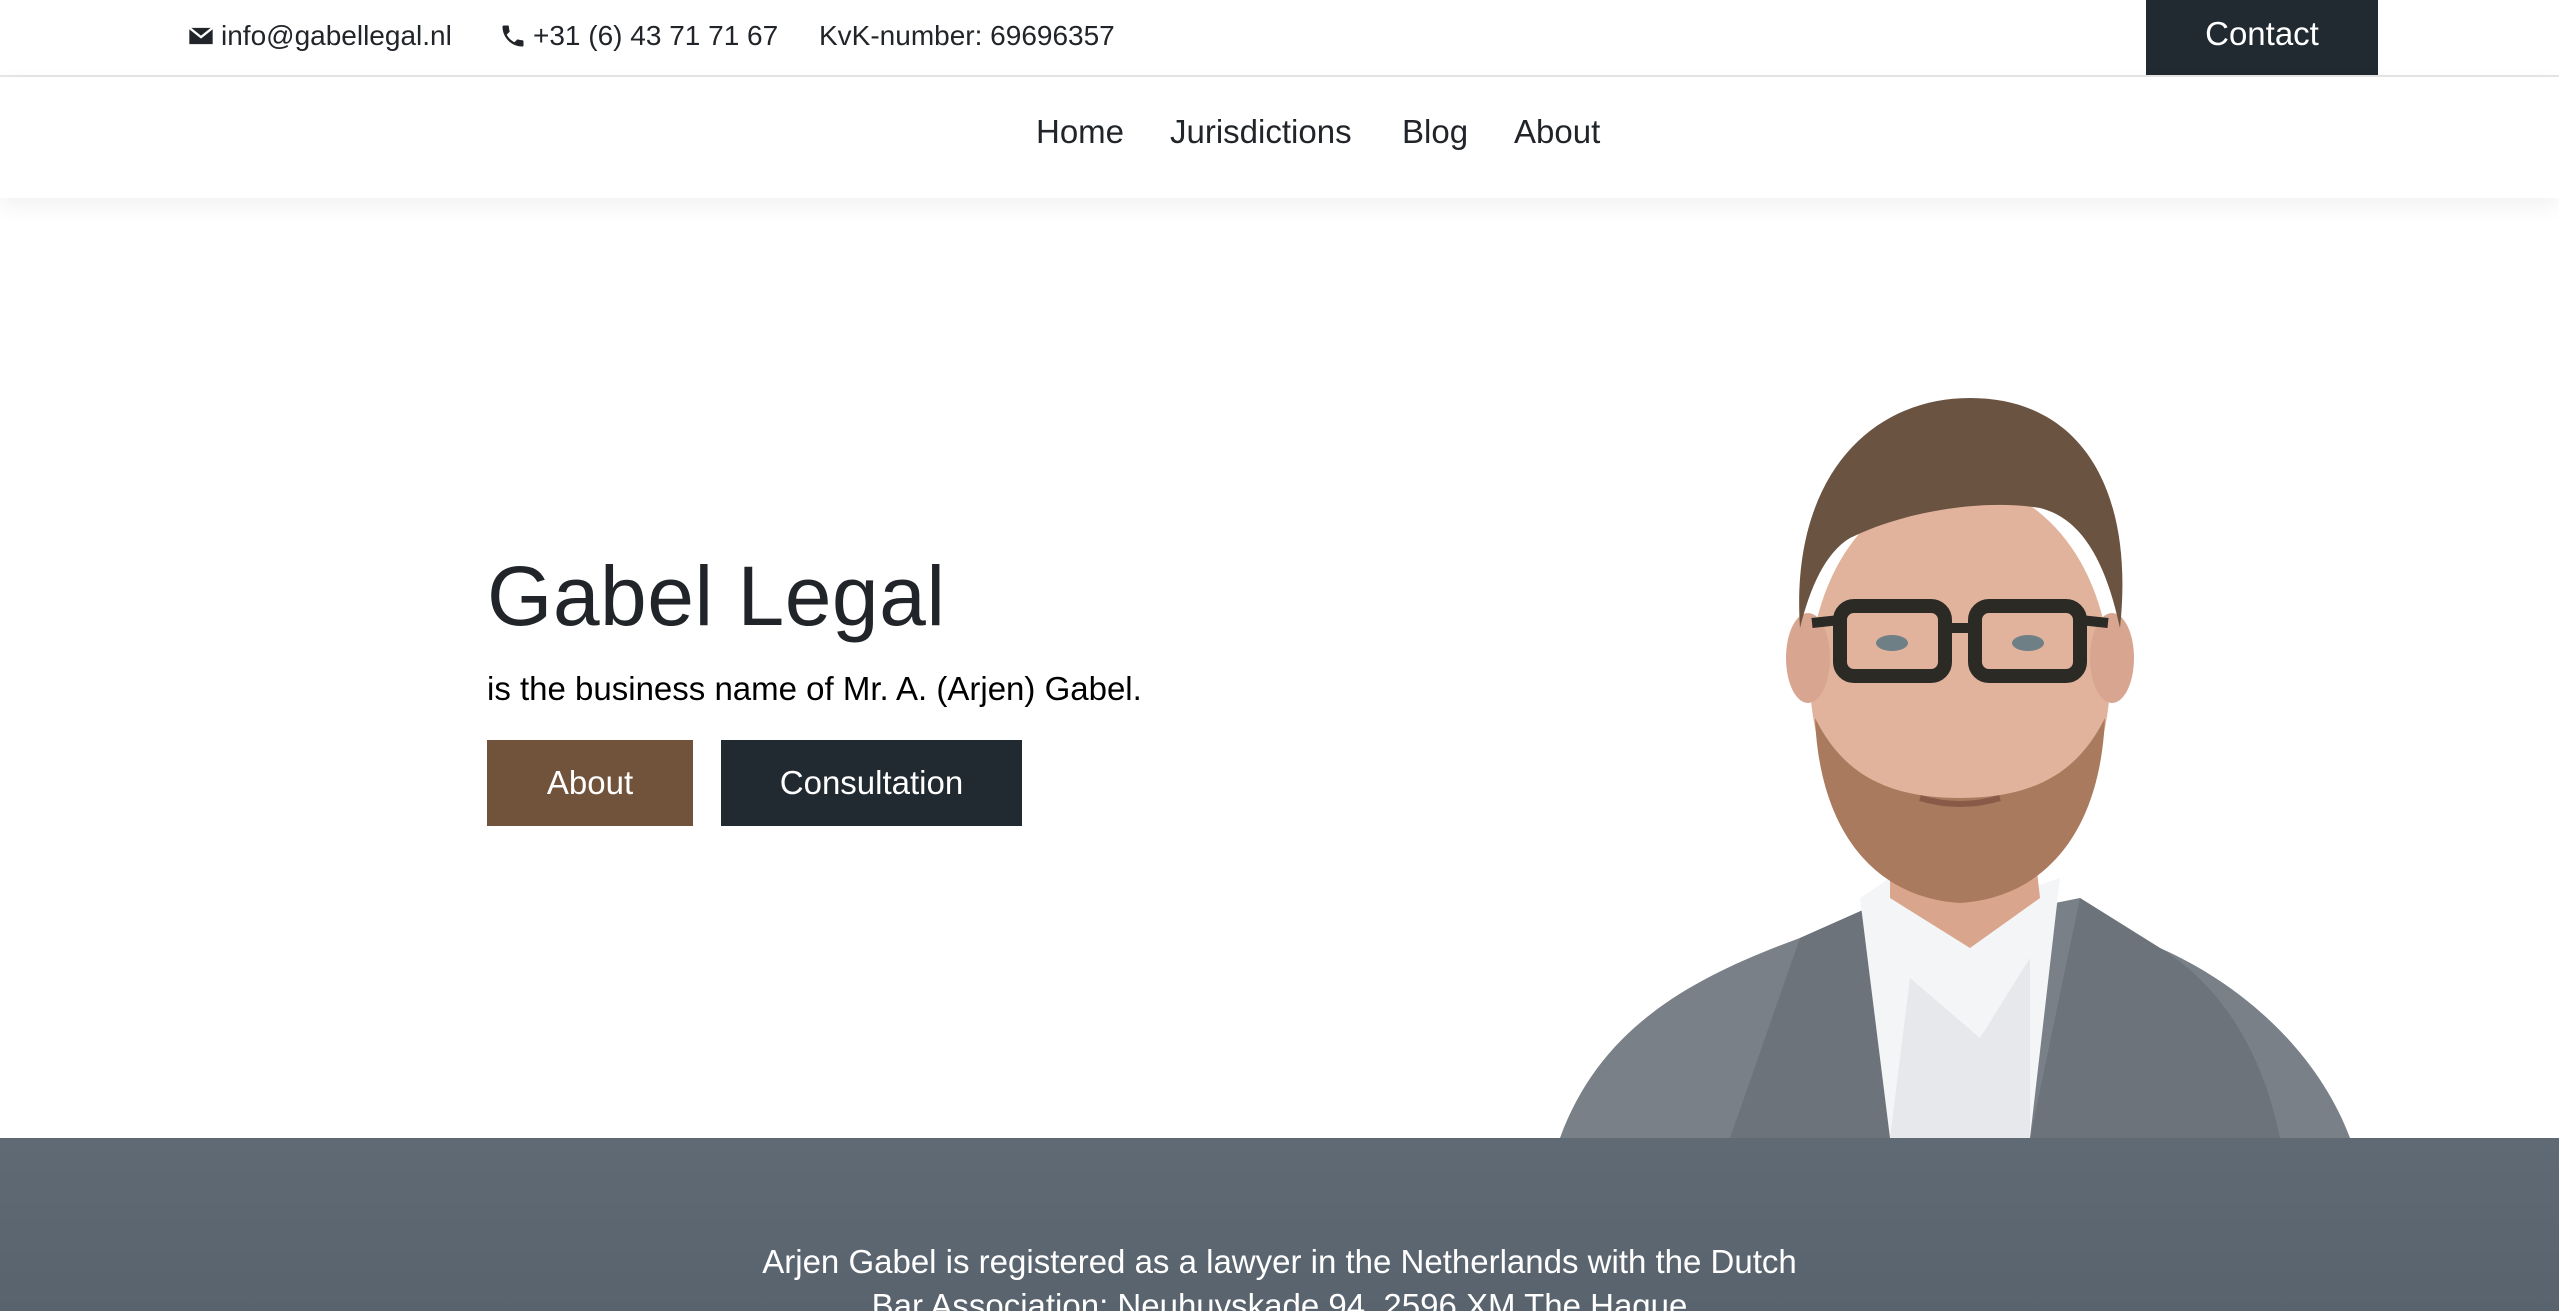  I want to click on phone-link: +31 (6) 43 71 71 67, so click(638, 36).